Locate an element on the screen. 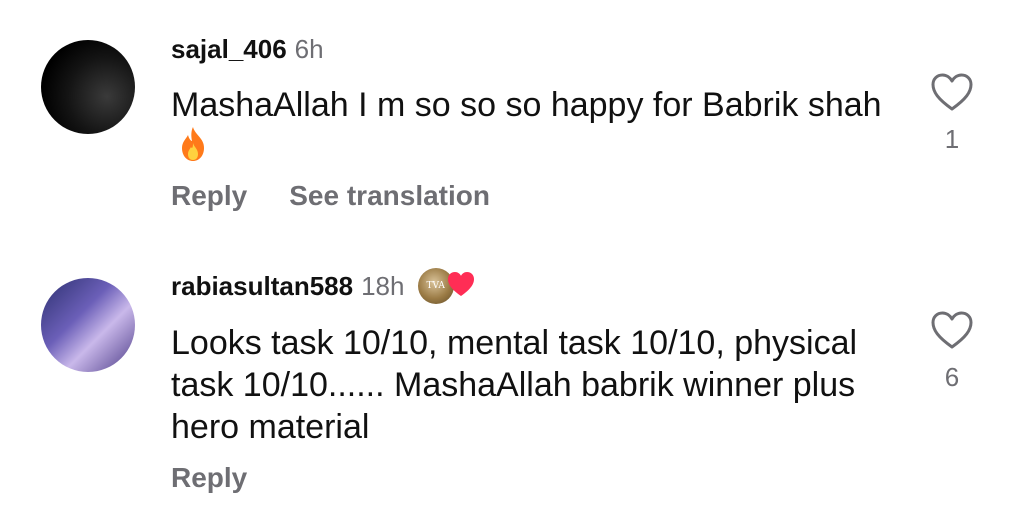 The height and width of the screenshot is (520, 1024). coin-heart-badge-icon: TVA is located at coordinates (447, 286).